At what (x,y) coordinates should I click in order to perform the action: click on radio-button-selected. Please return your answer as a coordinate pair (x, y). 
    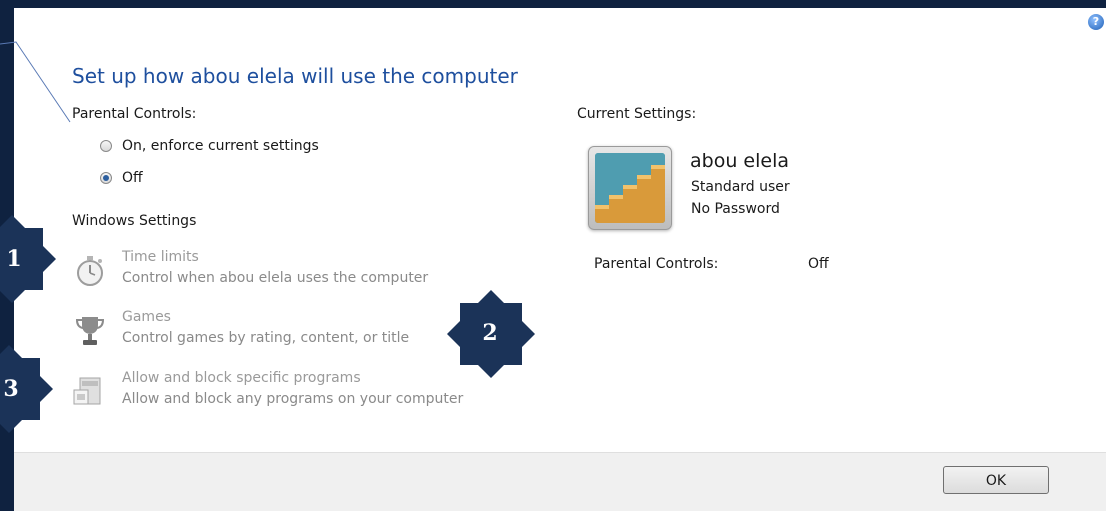
    Looking at the image, I should click on (106, 178).